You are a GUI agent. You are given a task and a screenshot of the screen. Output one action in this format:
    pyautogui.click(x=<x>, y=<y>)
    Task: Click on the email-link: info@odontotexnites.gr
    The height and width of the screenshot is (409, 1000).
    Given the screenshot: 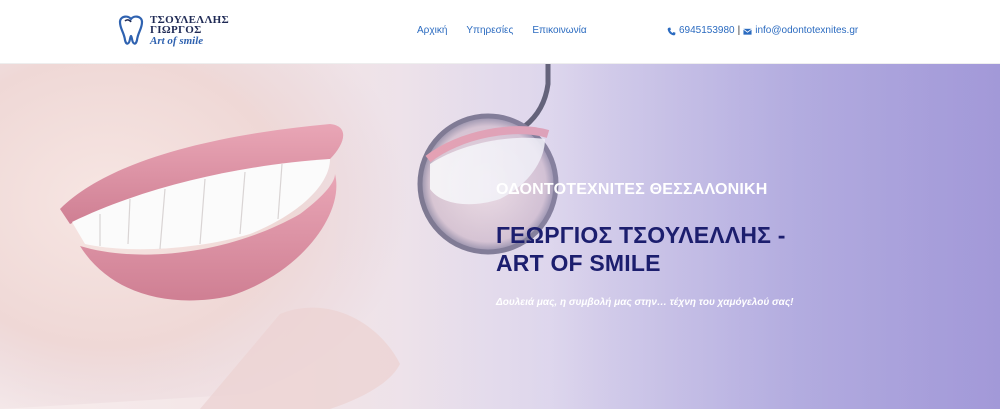 What is the action you would take?
    pyautogui.click(x=806, y=31)
    